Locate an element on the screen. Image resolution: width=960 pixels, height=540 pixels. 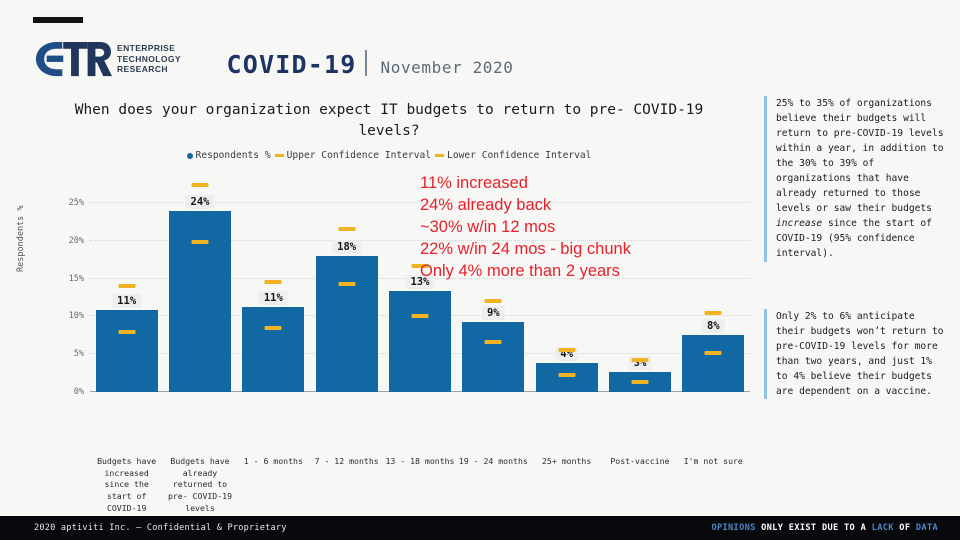
x-axis-label: I'm not sure is located at coordinates (713, 461).